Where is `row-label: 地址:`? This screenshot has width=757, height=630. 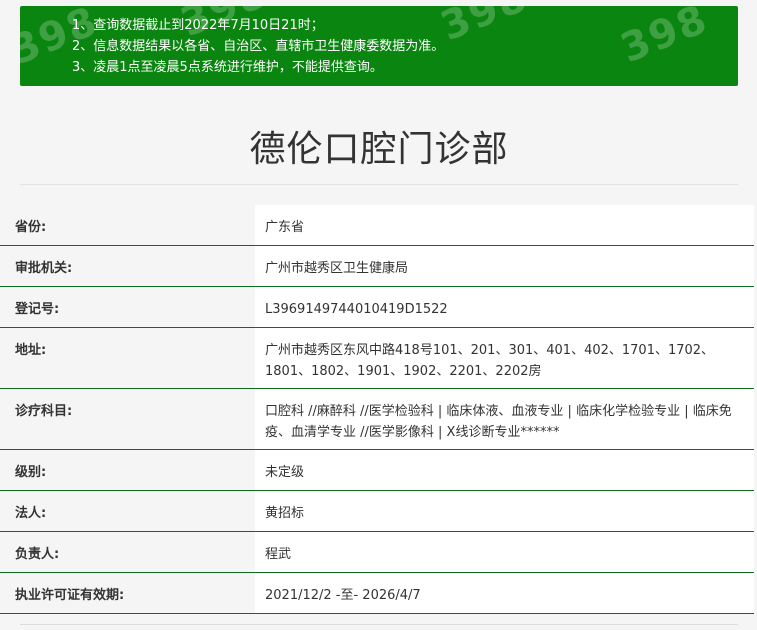
row-label: 地址: is located at coordinates (127, 358).